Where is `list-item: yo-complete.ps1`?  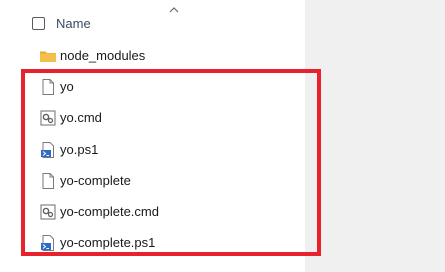 list-item: yo-complete.ps1 is located at coordinates (168, 243).